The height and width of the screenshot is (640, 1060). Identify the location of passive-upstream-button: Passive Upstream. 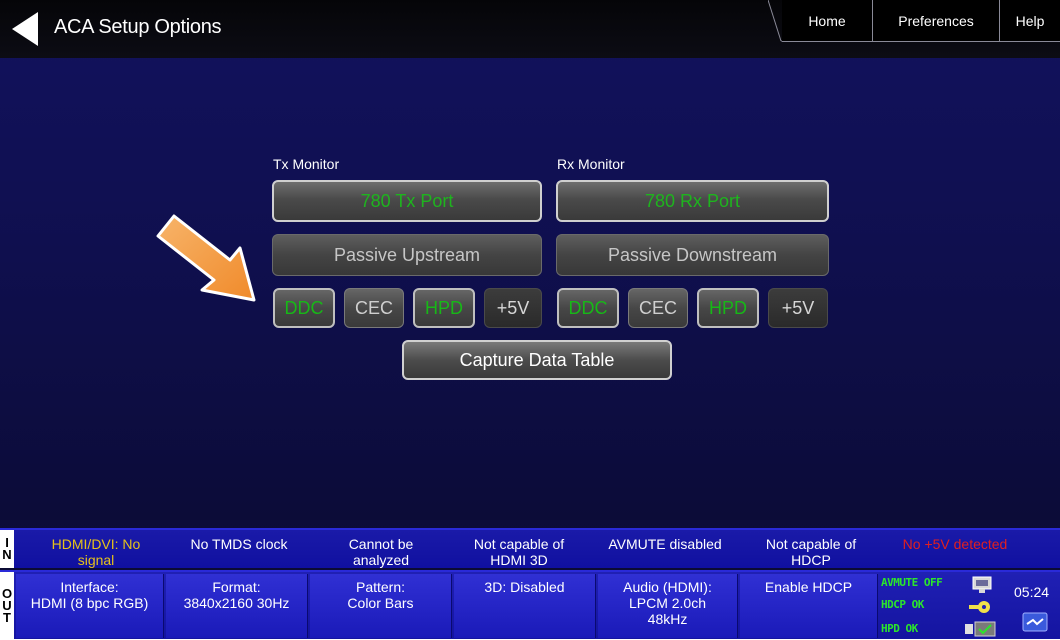
(407, 255).